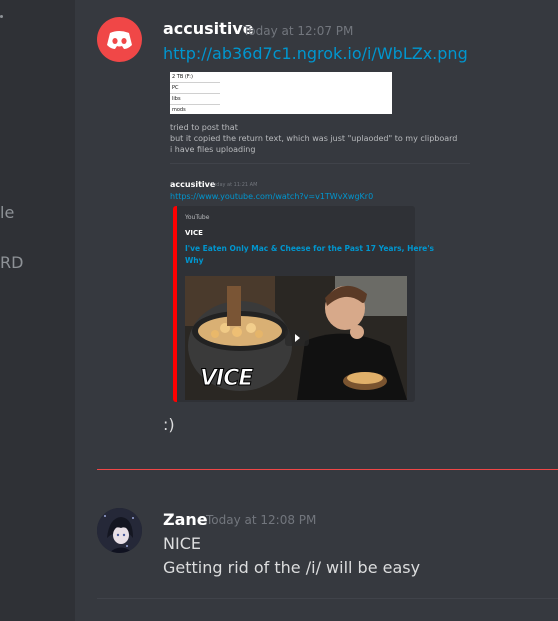 The width and height of the screenshot is (558, 621). Describe the element at coordinates (119, 530) in the screenshot. I see `avatar` at that location.